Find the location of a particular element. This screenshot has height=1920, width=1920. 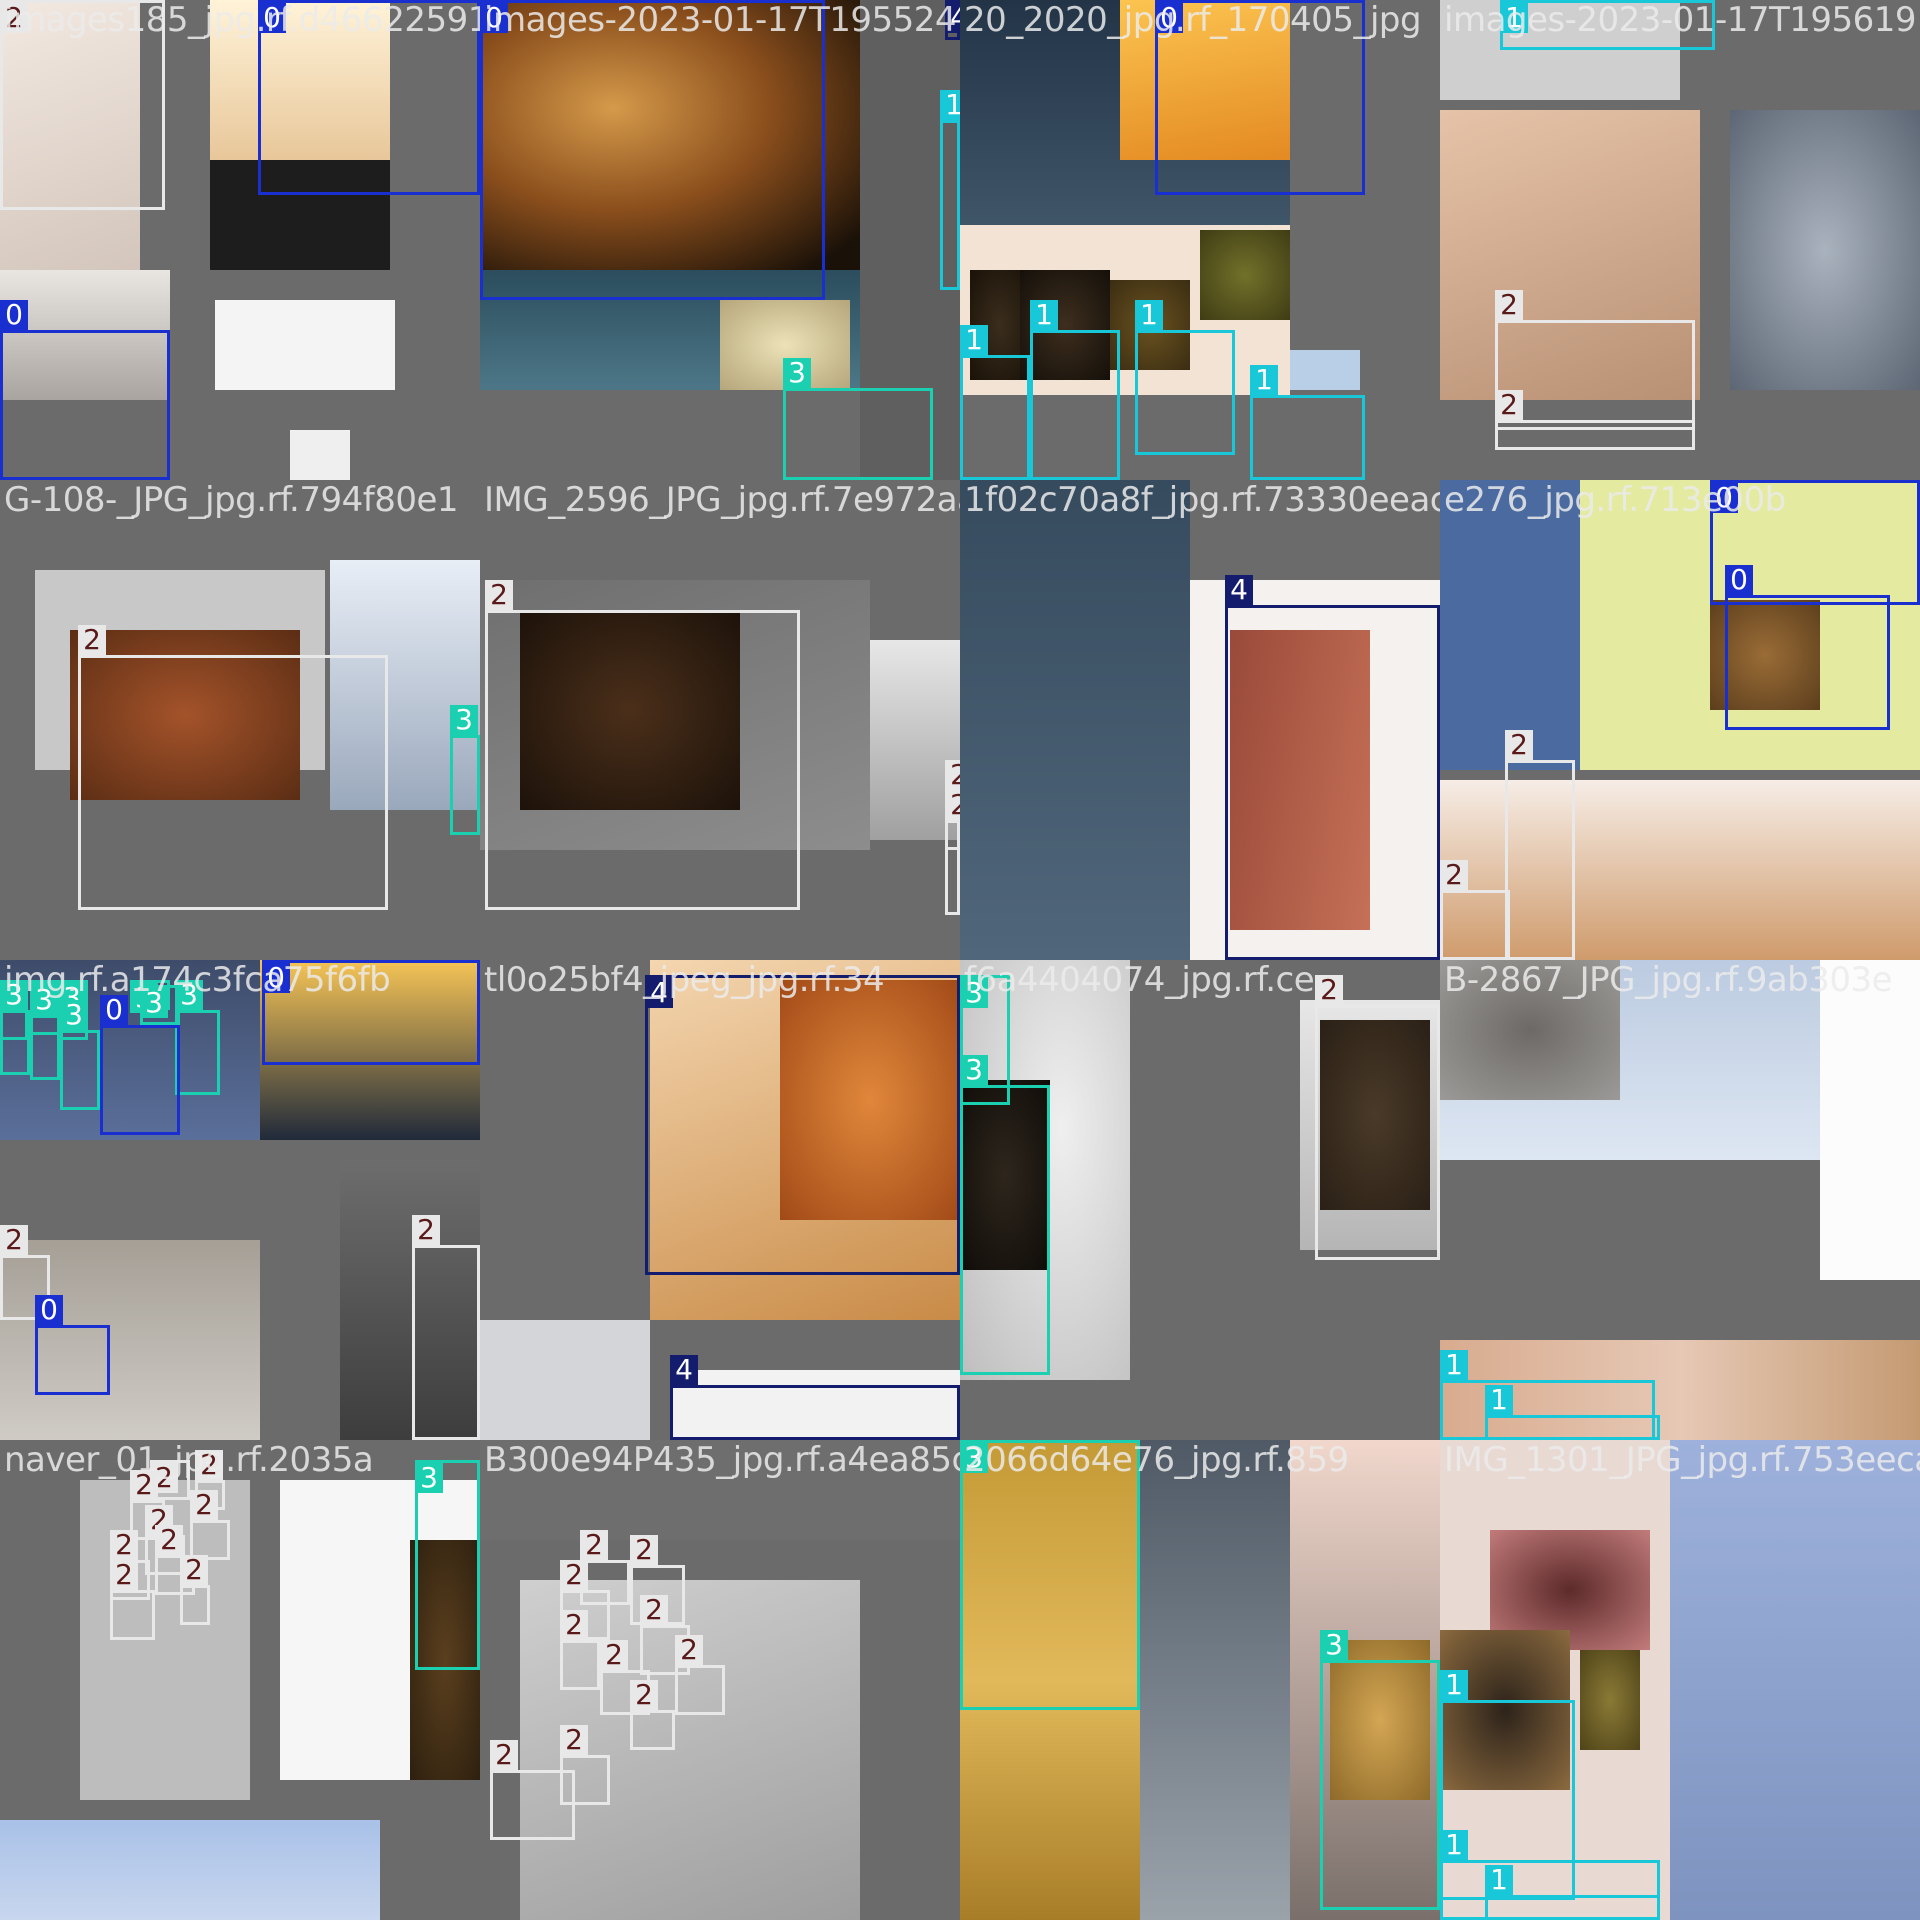

mosaic-tile: img.rf.a174c3fca75f6fb33333333300202 is located at coordinates (240, 1200).